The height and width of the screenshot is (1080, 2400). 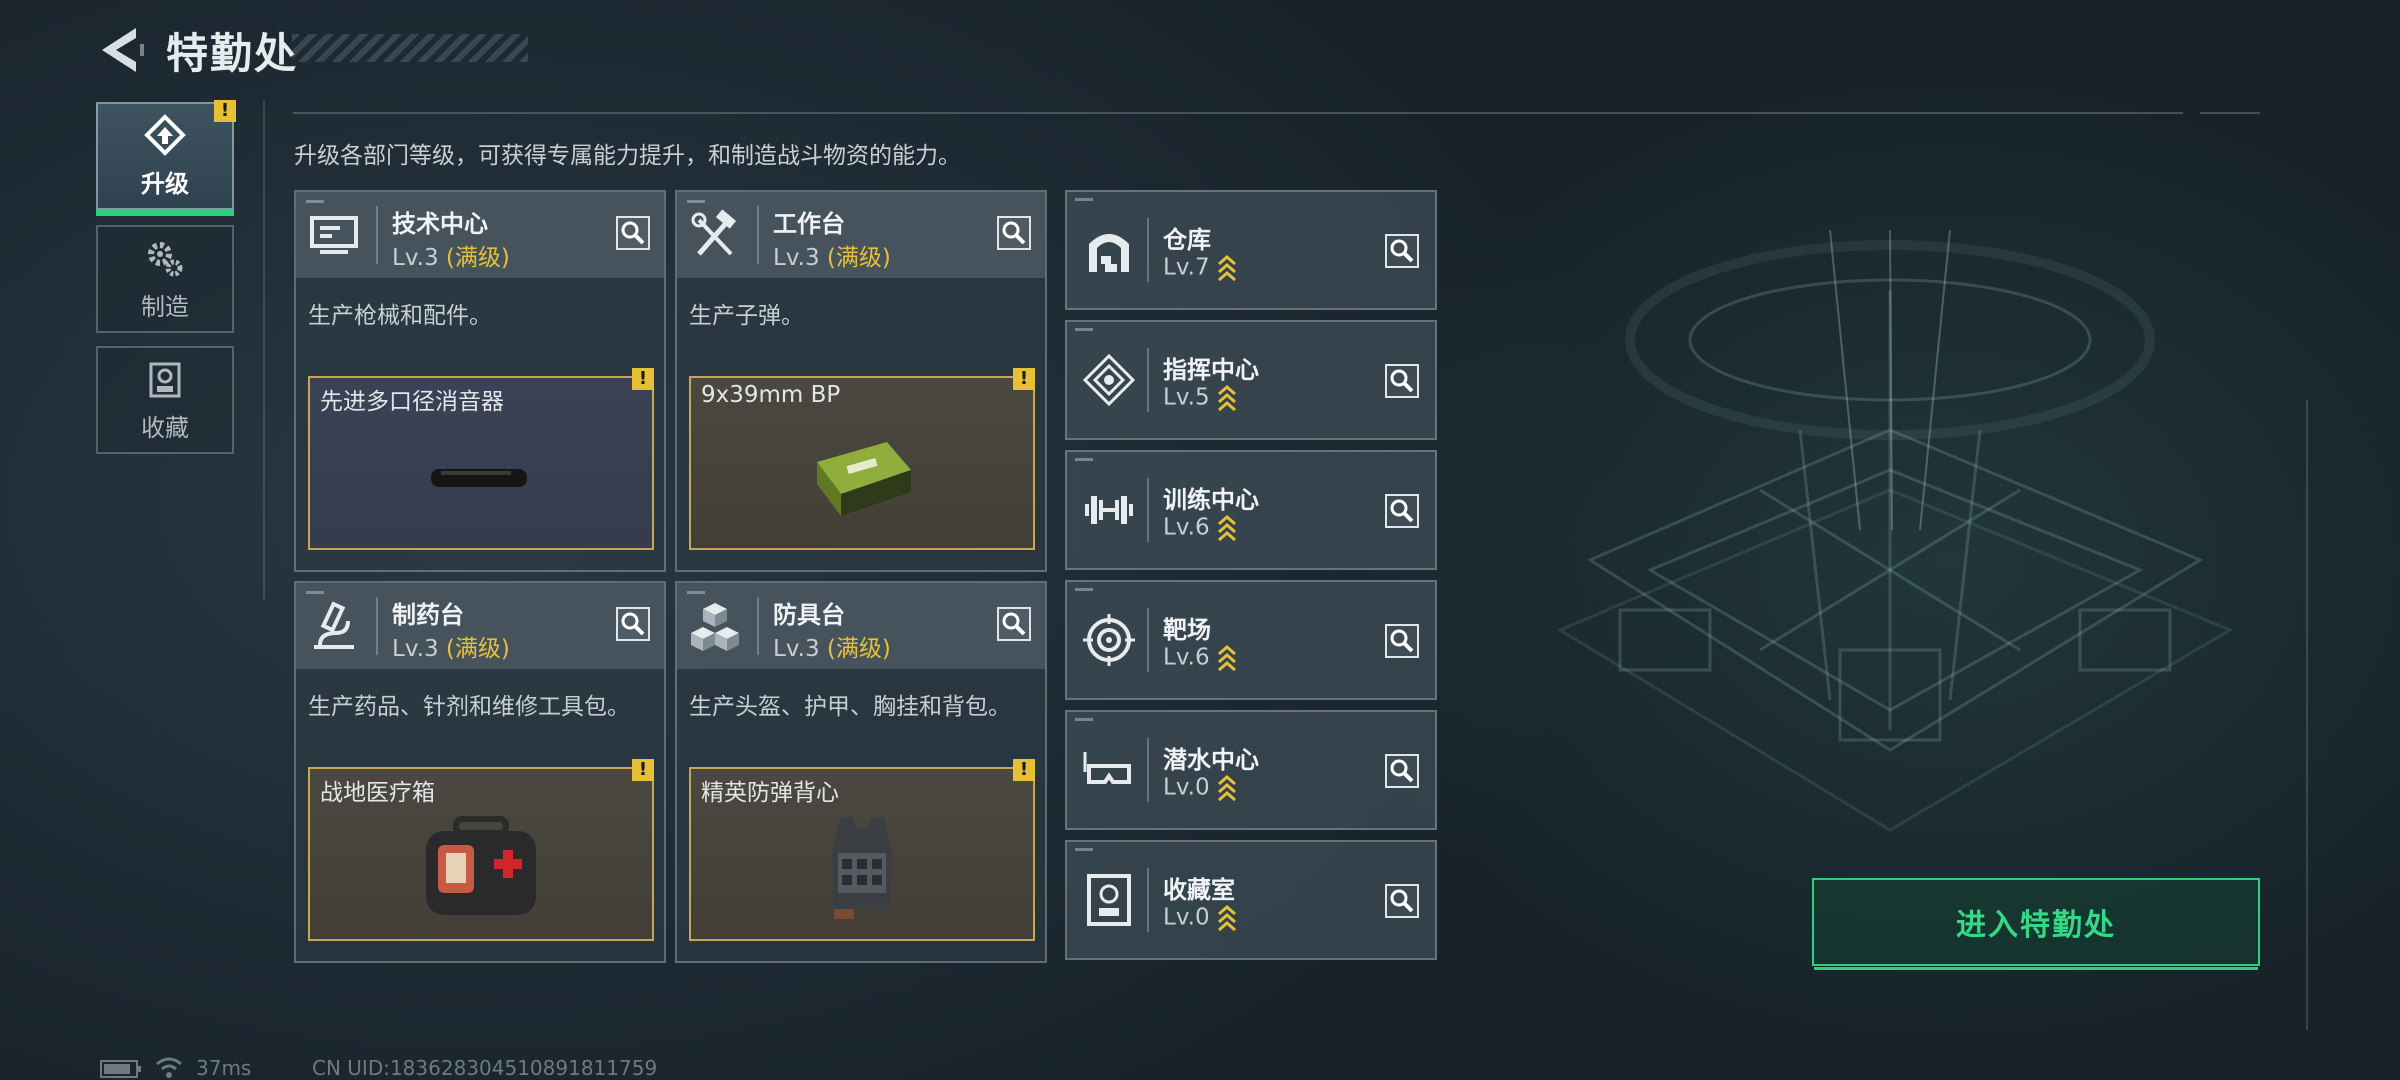 What do you see at coordinates (1109, 900) in the screenshot?
I see `collection-icon` at bounding box center [1109, 900].